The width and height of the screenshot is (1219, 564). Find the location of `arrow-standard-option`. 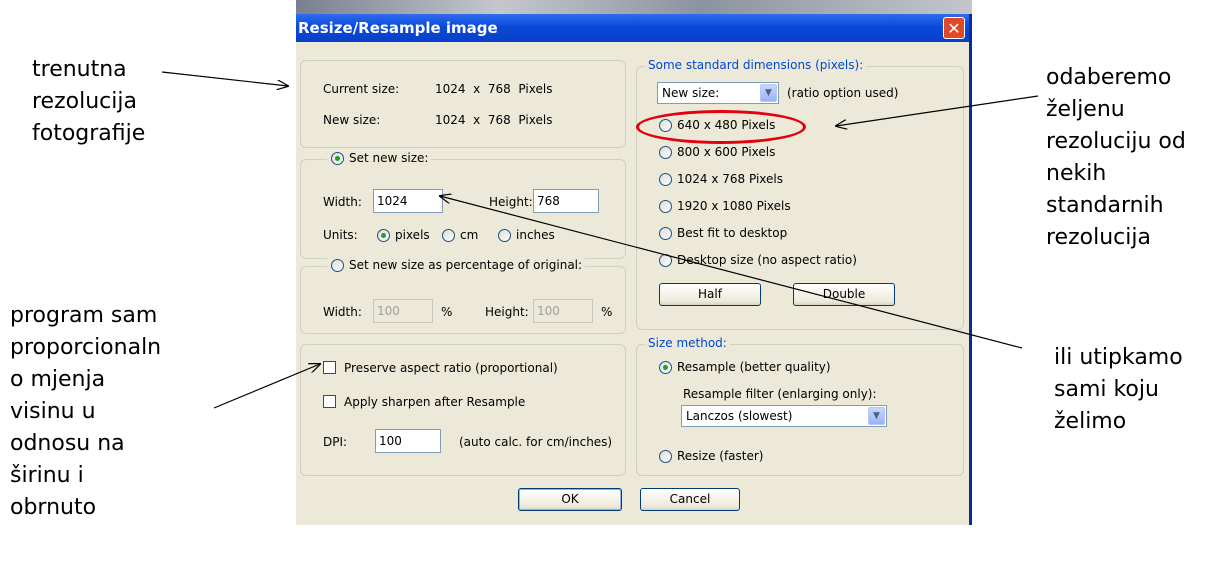

arrow-standard-option is located at coordinates (937, 110).